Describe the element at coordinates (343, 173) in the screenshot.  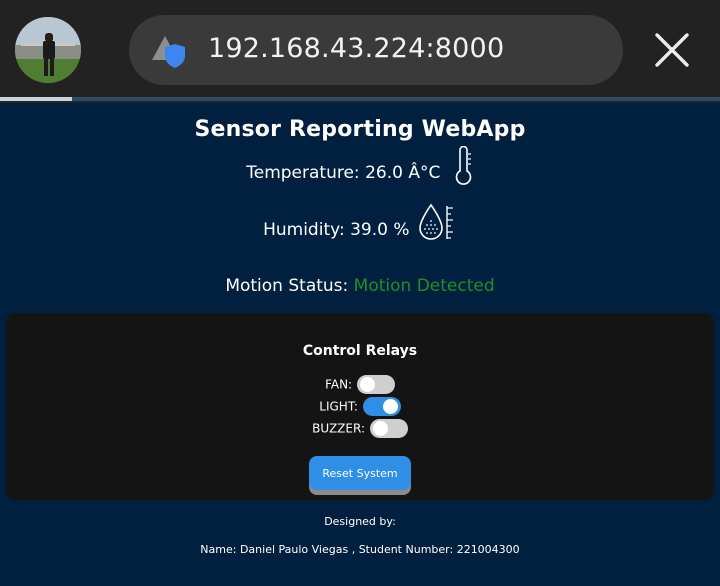
I see `temperature-text: Temperature: 26.0 Â°C` at that location.